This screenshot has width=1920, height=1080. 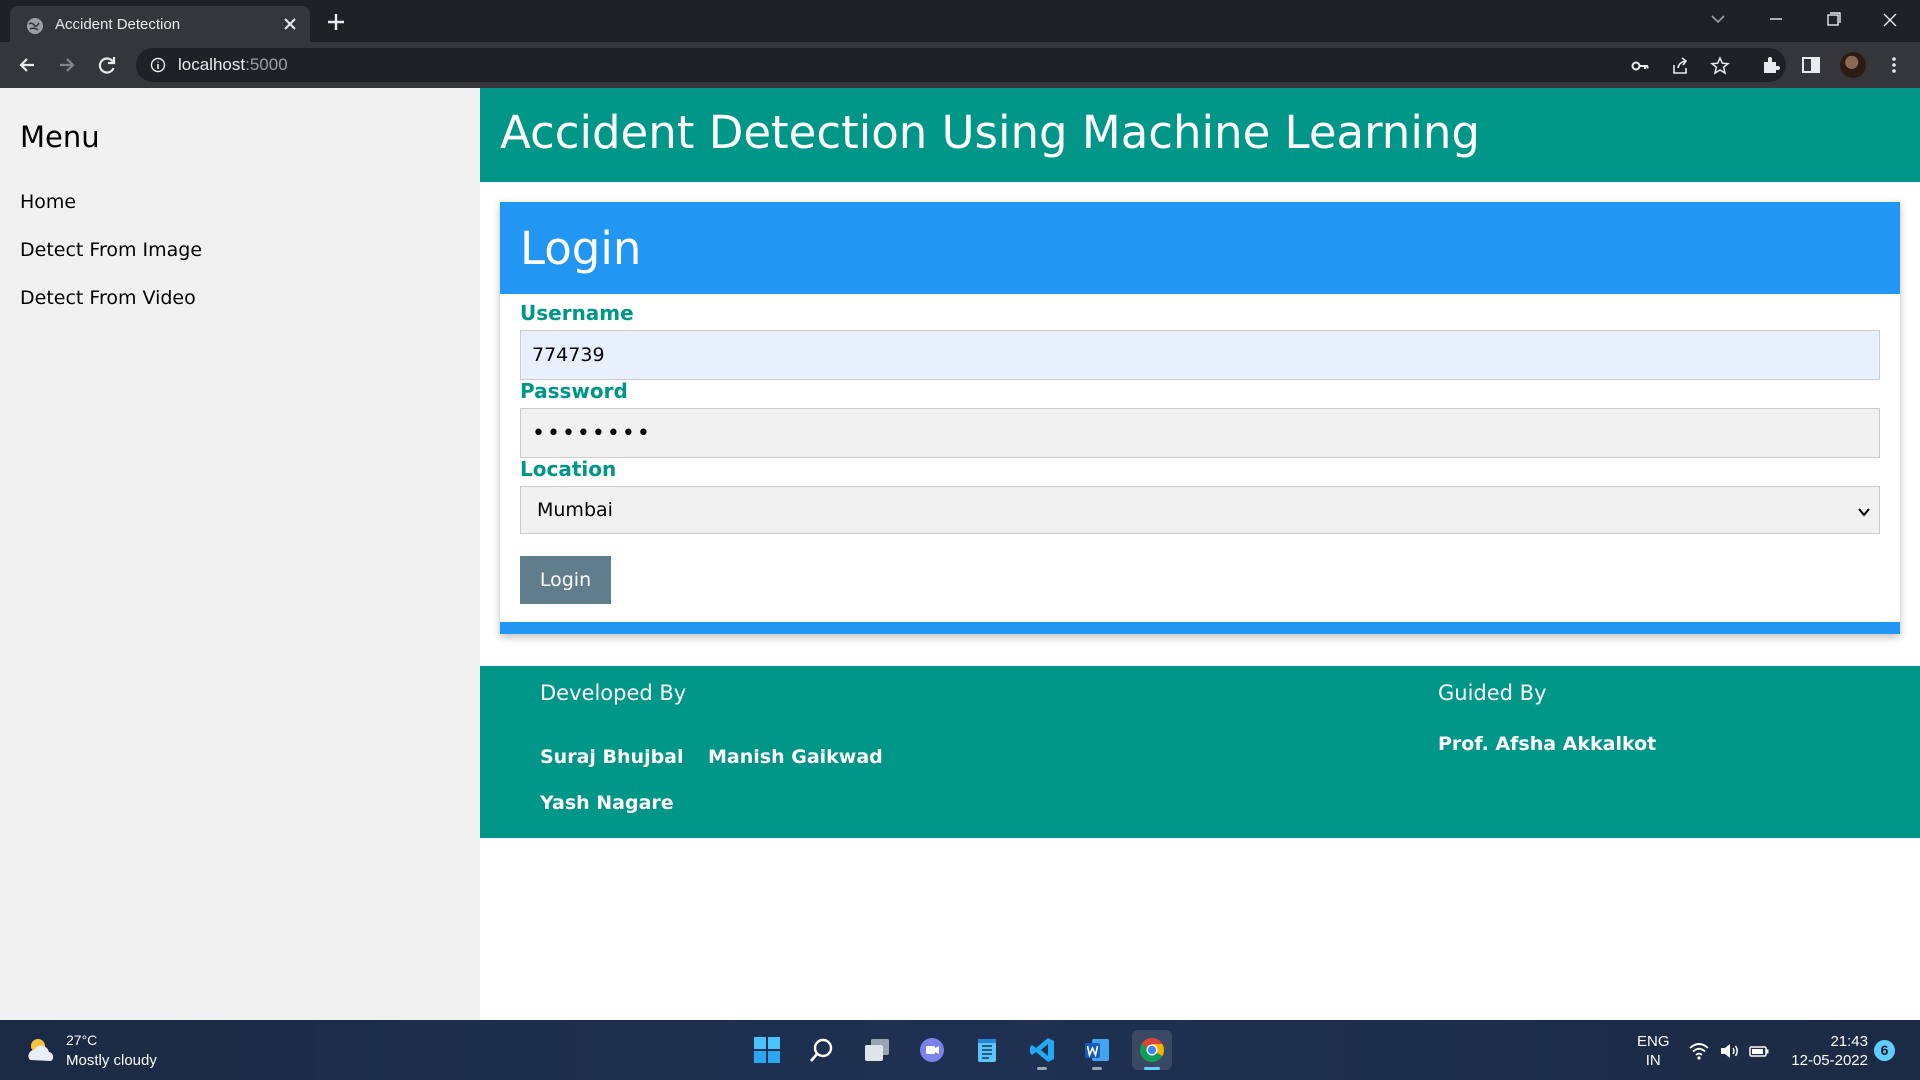 I want to click on tab-title: Accident Detection, so click(x=118, y=24).